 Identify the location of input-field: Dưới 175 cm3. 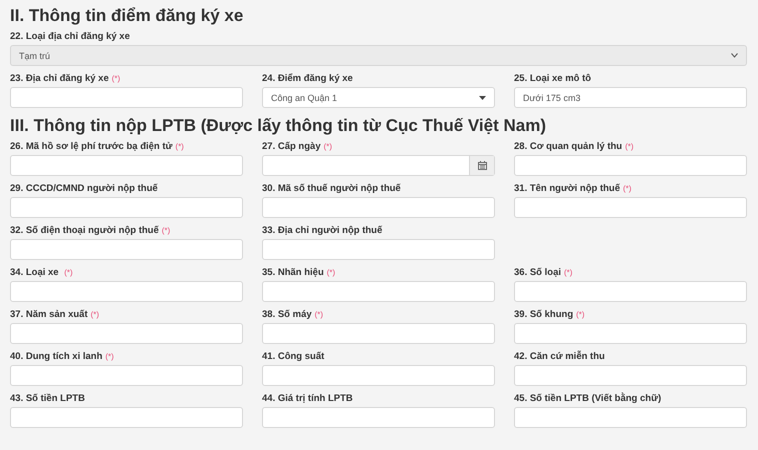
(630, 97).